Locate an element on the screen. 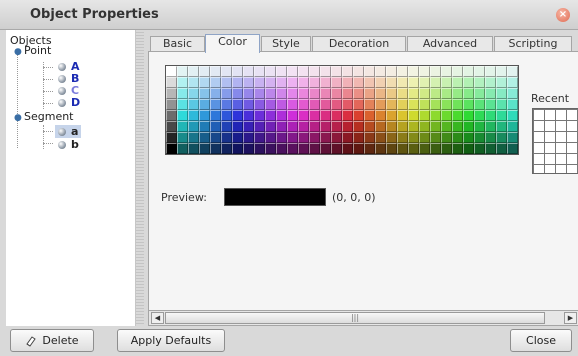  tree-item-point-D: D is located at coordinates (69, 102).